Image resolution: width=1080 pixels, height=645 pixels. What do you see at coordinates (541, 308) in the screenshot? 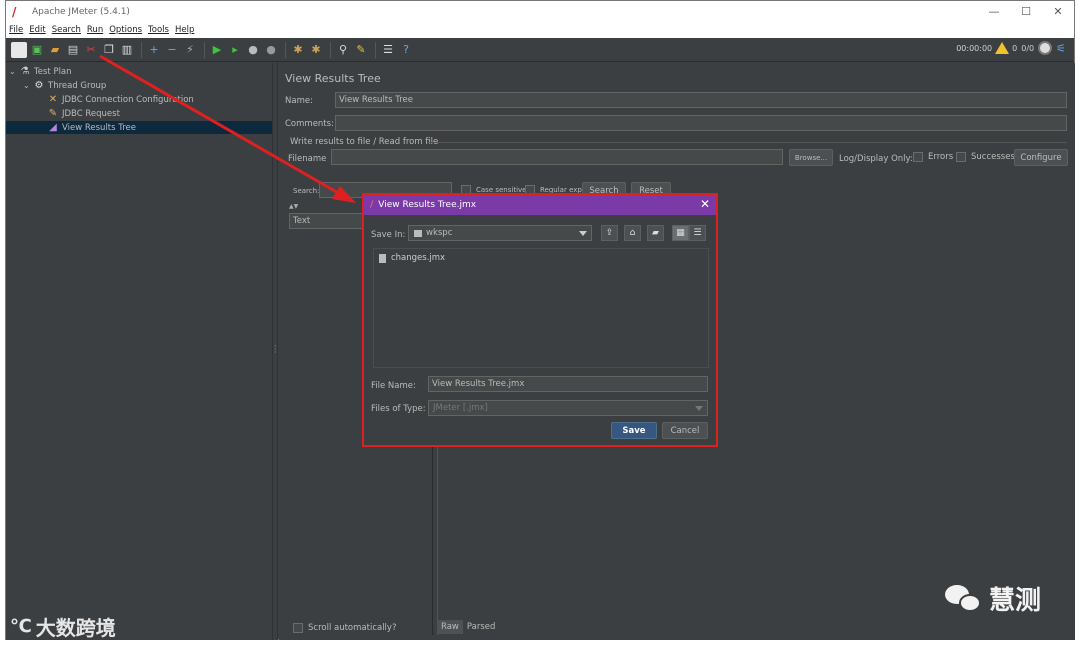
I see `file-list: changes.jmx` at bounding box center [541, 308].